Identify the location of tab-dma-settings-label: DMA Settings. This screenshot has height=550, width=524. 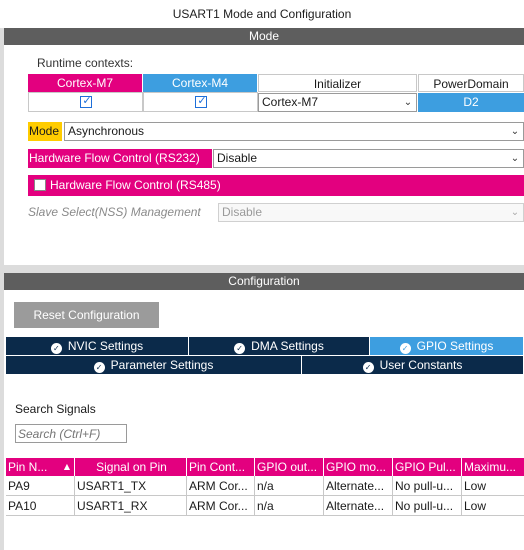
(287, 346).